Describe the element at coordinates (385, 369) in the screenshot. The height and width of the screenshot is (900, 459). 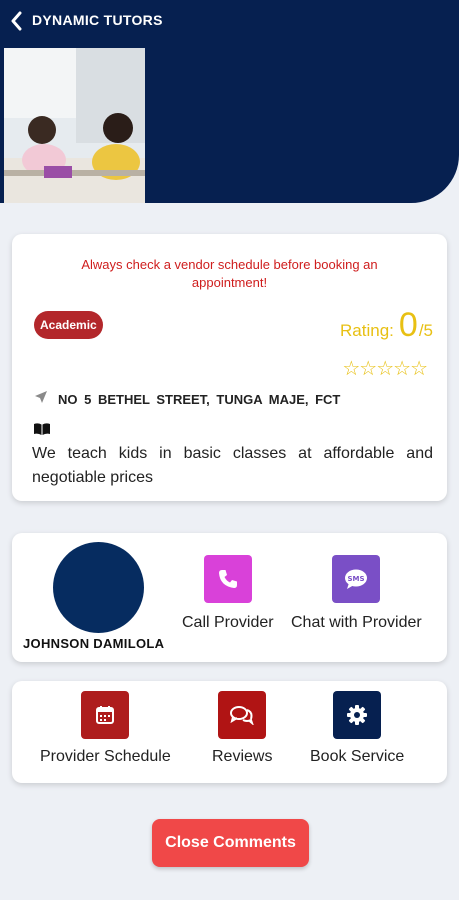
I see `rating-stars: ☆☆☆☆☆` at that location.